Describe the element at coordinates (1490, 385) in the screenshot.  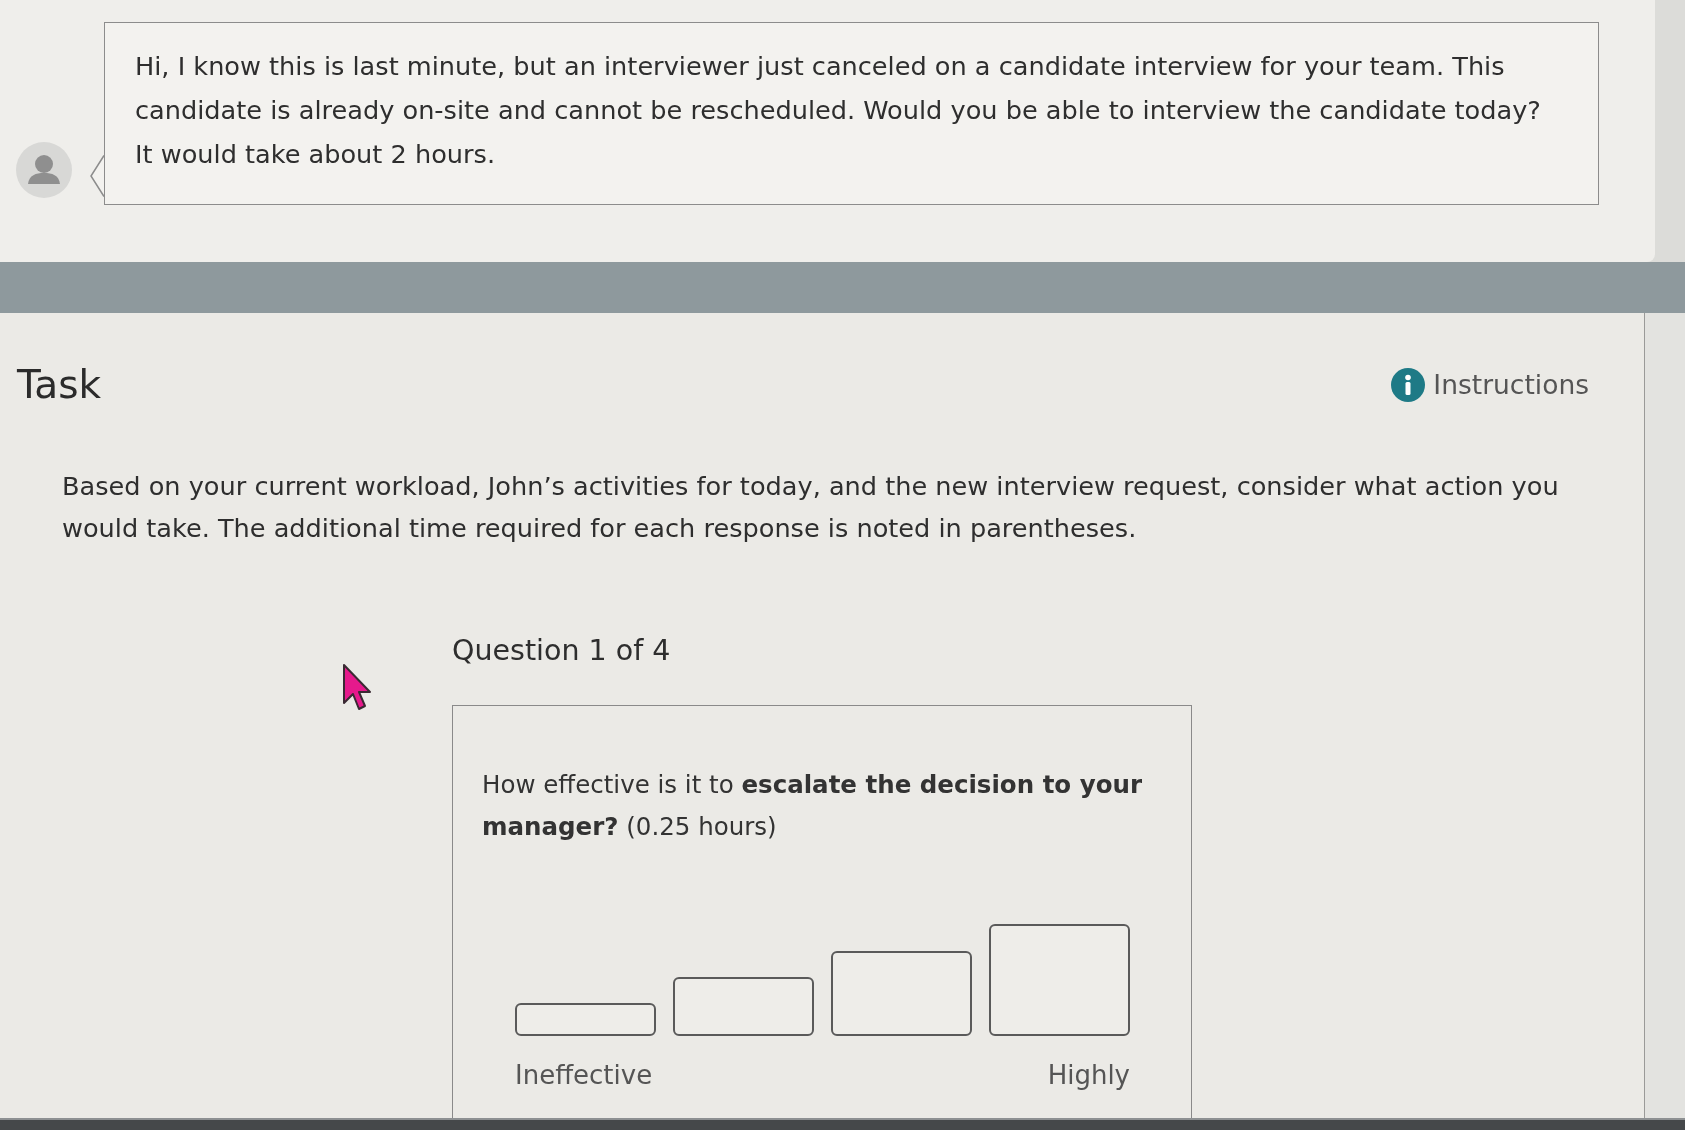
I see `instructions-link: Instructions` at that location.